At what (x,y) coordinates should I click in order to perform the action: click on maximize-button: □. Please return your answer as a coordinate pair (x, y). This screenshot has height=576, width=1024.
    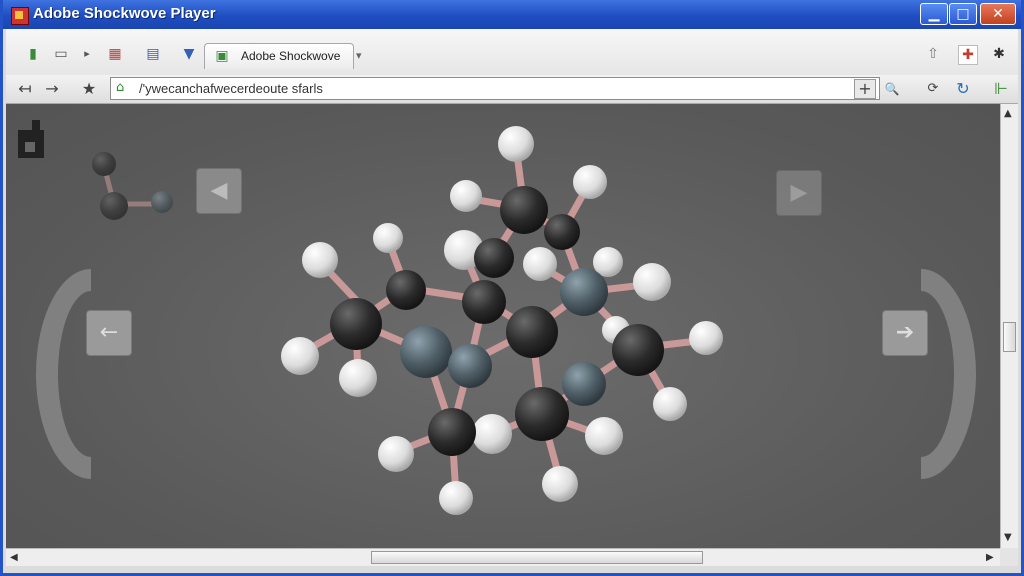
    Looking at the image, I should click on (963, 14).